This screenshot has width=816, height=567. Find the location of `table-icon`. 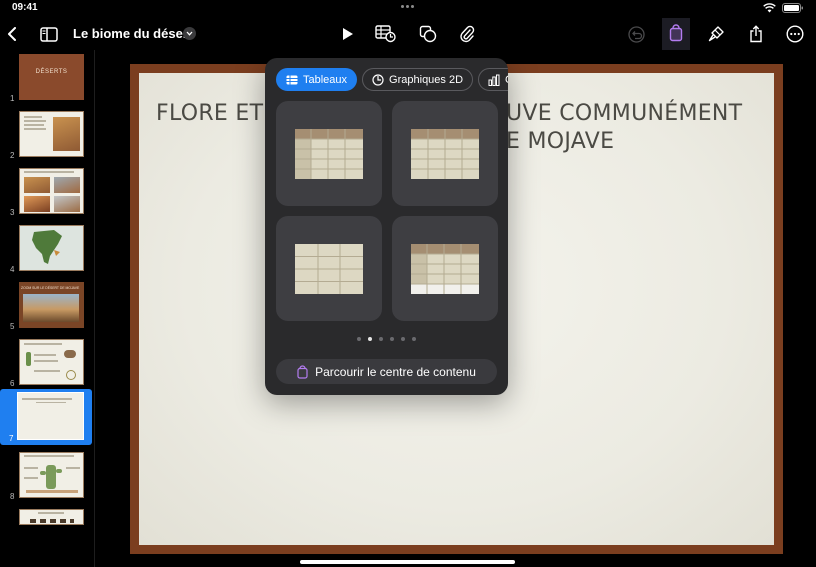

table-icon is located at coordinates (292, 79).